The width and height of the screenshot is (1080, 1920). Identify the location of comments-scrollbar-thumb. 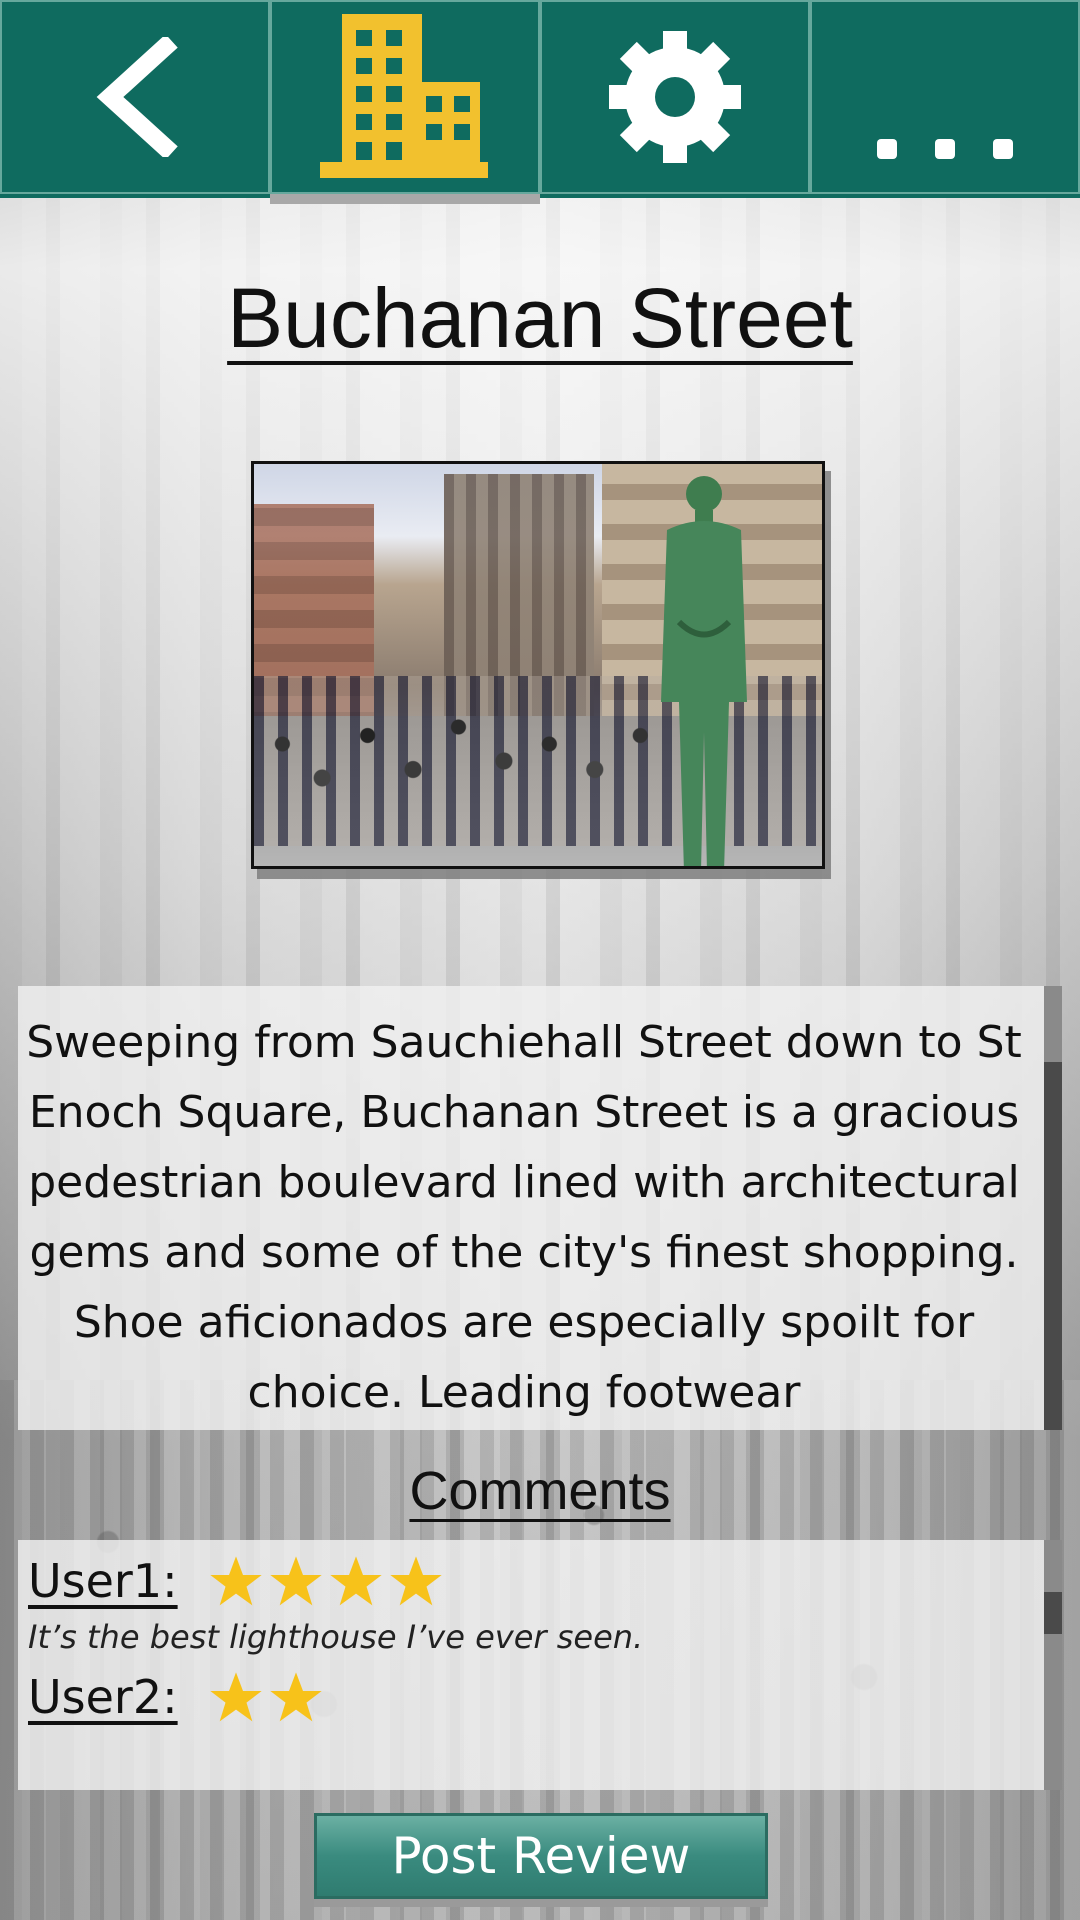
(1053, 1613).